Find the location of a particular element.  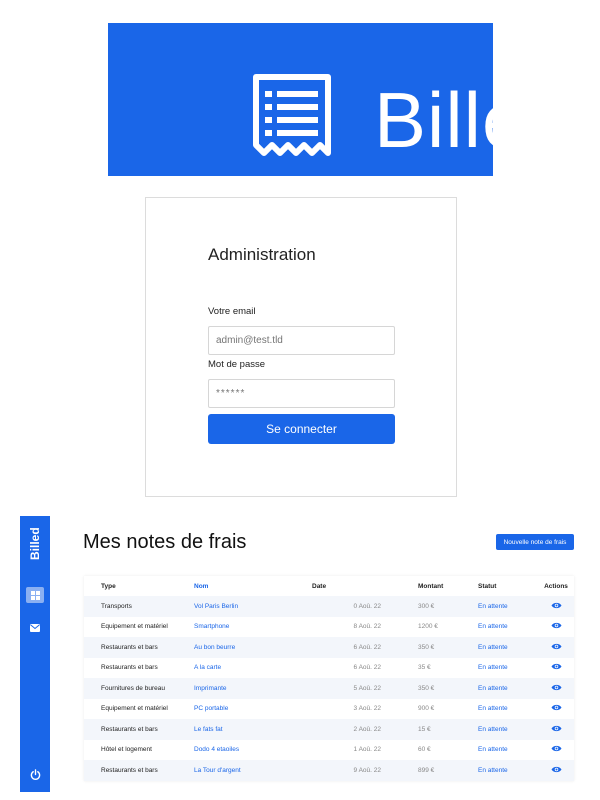

receipt-icon is located at coordinates (292, 115).